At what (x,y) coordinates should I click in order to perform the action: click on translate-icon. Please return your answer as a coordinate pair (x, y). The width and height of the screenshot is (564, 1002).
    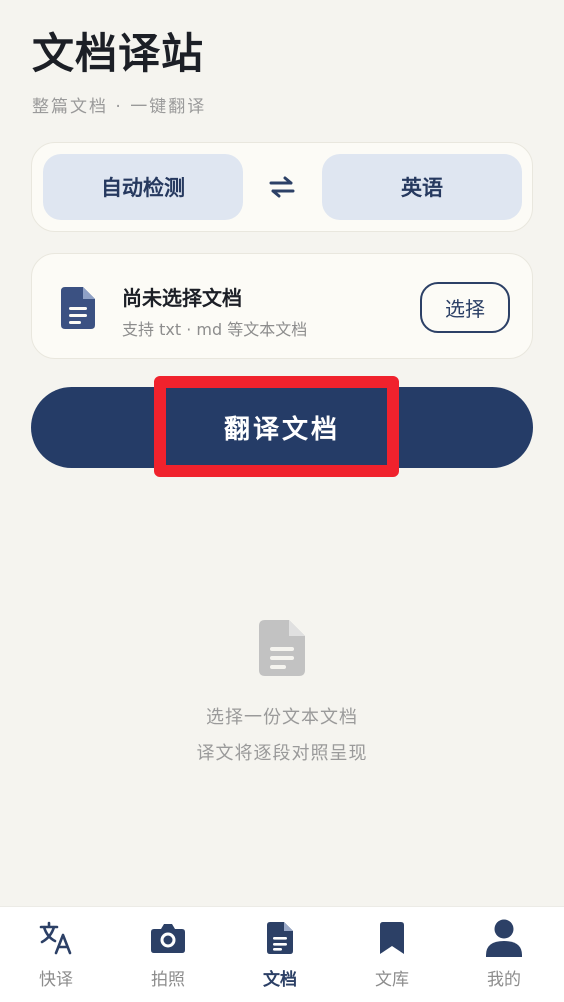
    Looking at the image, I should click on (55, 938).